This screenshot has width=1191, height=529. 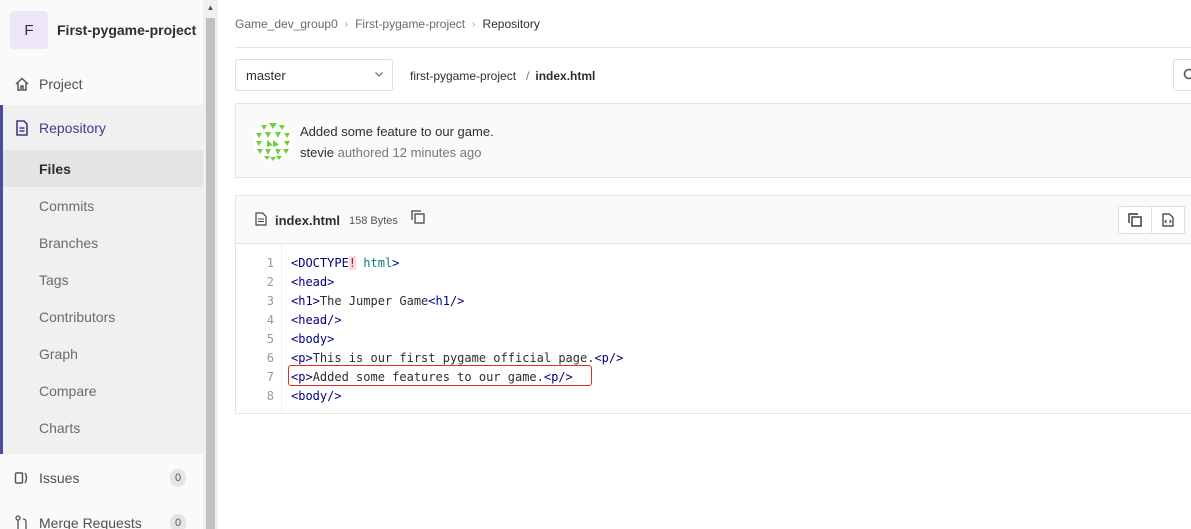 I want to click on line-number: 8, so click(x=255, y=396).